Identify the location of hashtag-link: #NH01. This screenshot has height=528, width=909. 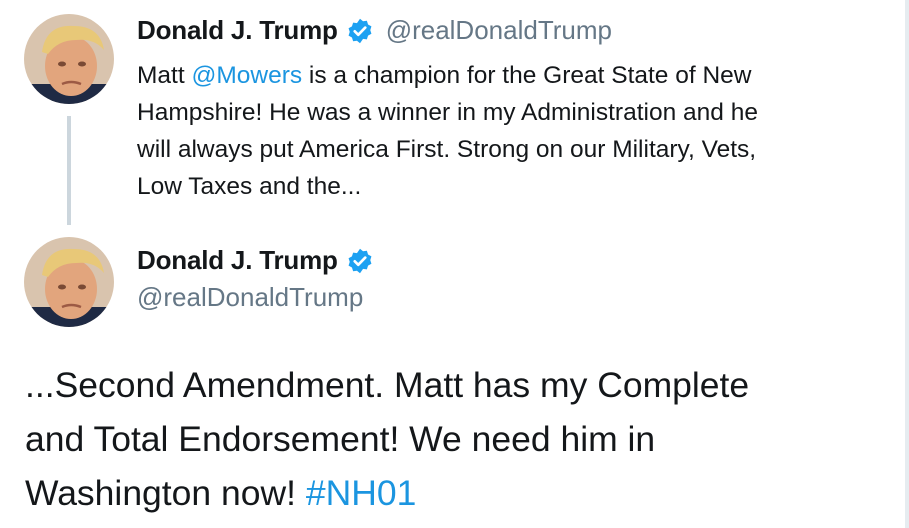
(361, 493).